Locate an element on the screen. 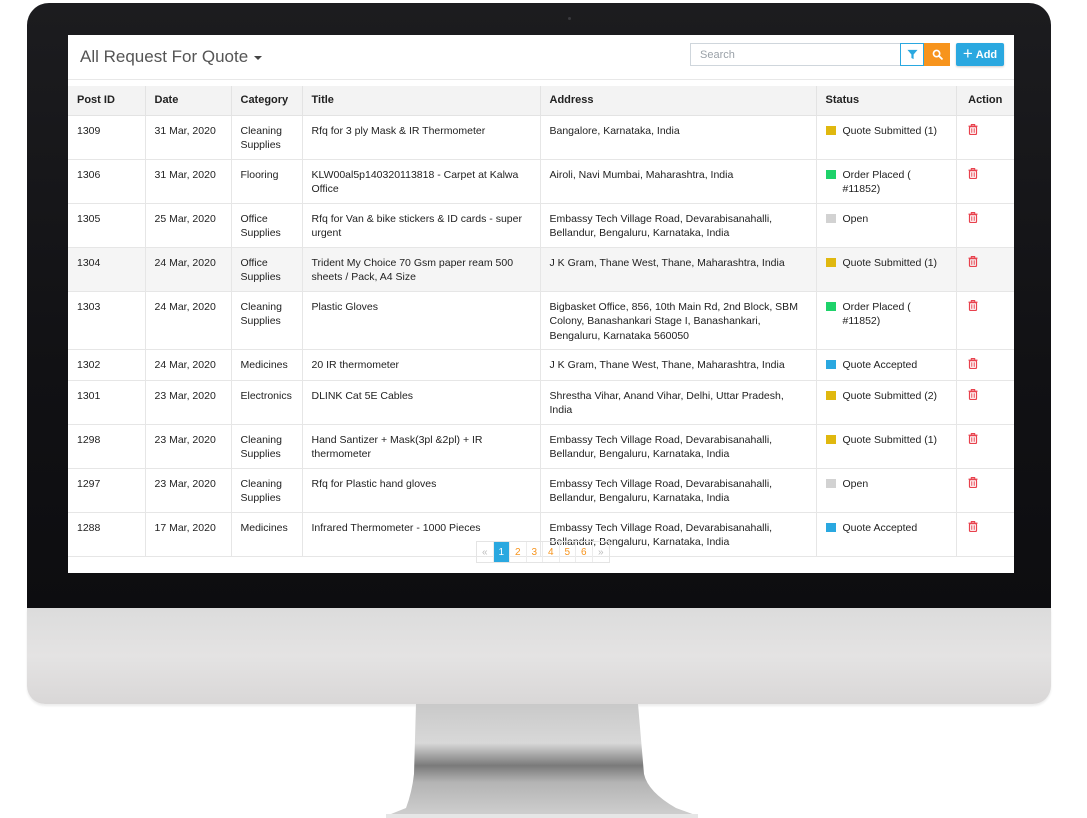 The height and width of the screenshot is (818, 1087). column-header-date: Date is located at coordinates (188, 101).